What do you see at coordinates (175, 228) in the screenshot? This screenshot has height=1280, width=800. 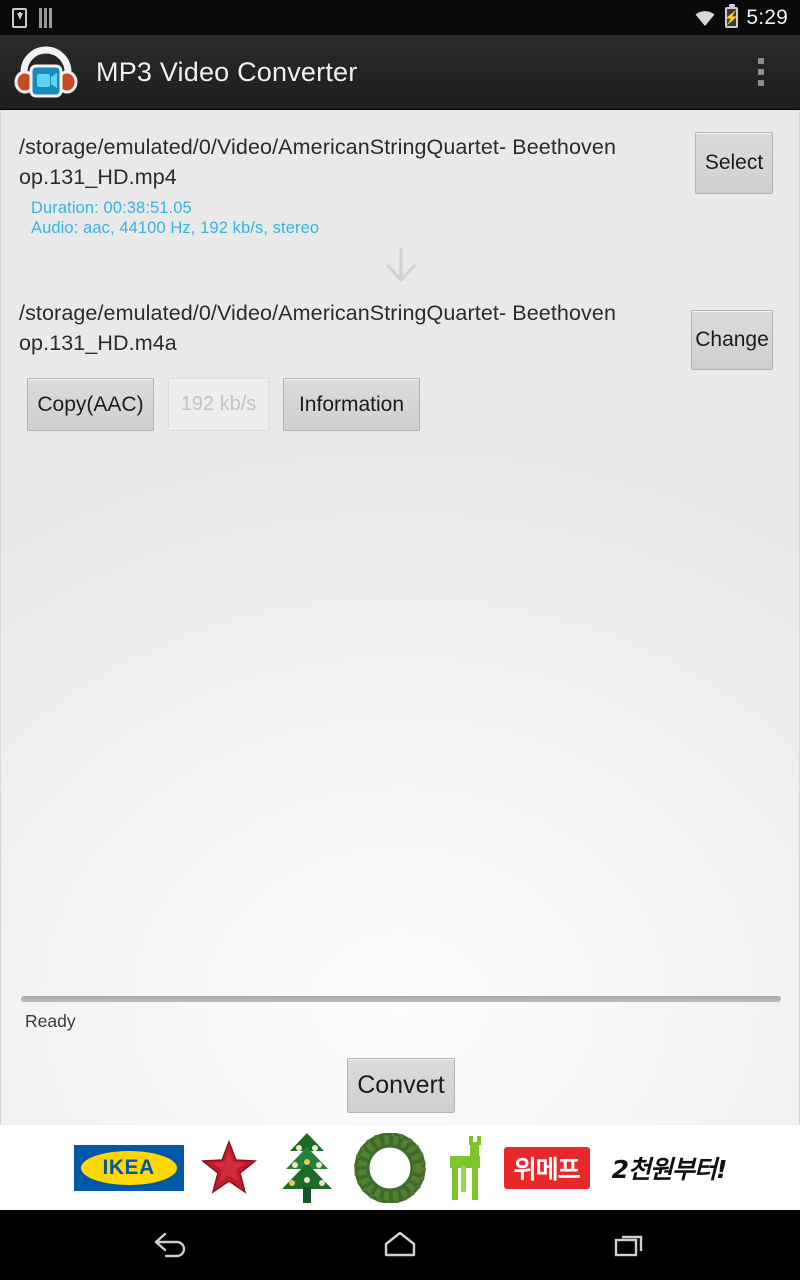 I see `input-audio-text: Audio: aac, 44100 Hz, 192 kb/s, stereo` at bounding box center [175, 228].